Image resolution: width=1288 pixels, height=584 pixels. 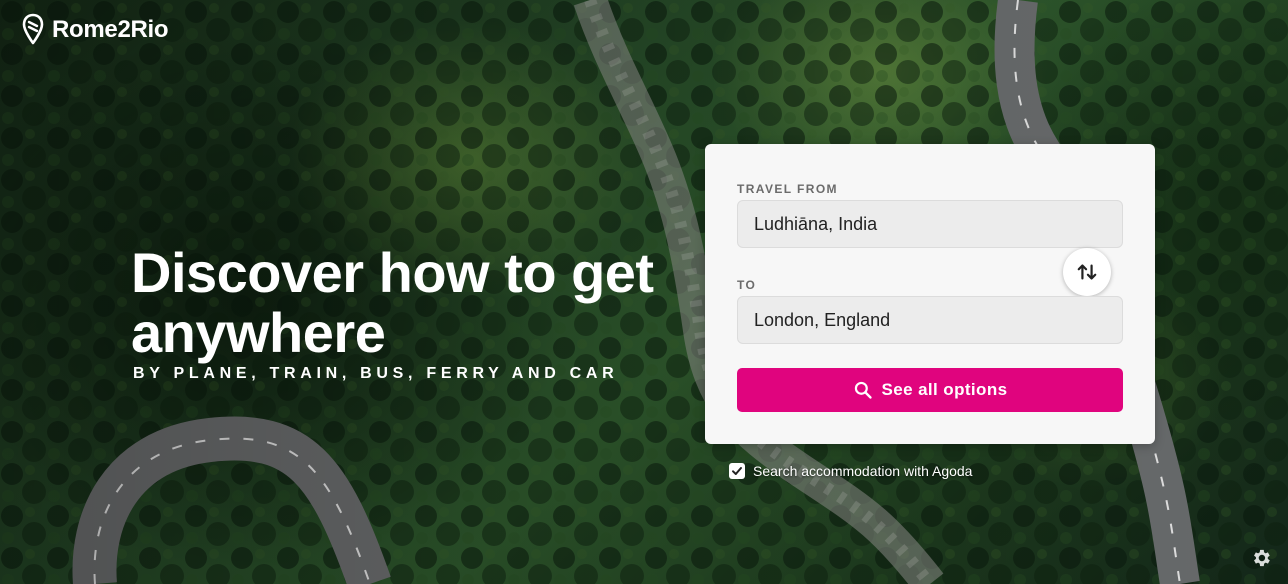 I want to click on travel-to-input, so click(x=930, y=320).